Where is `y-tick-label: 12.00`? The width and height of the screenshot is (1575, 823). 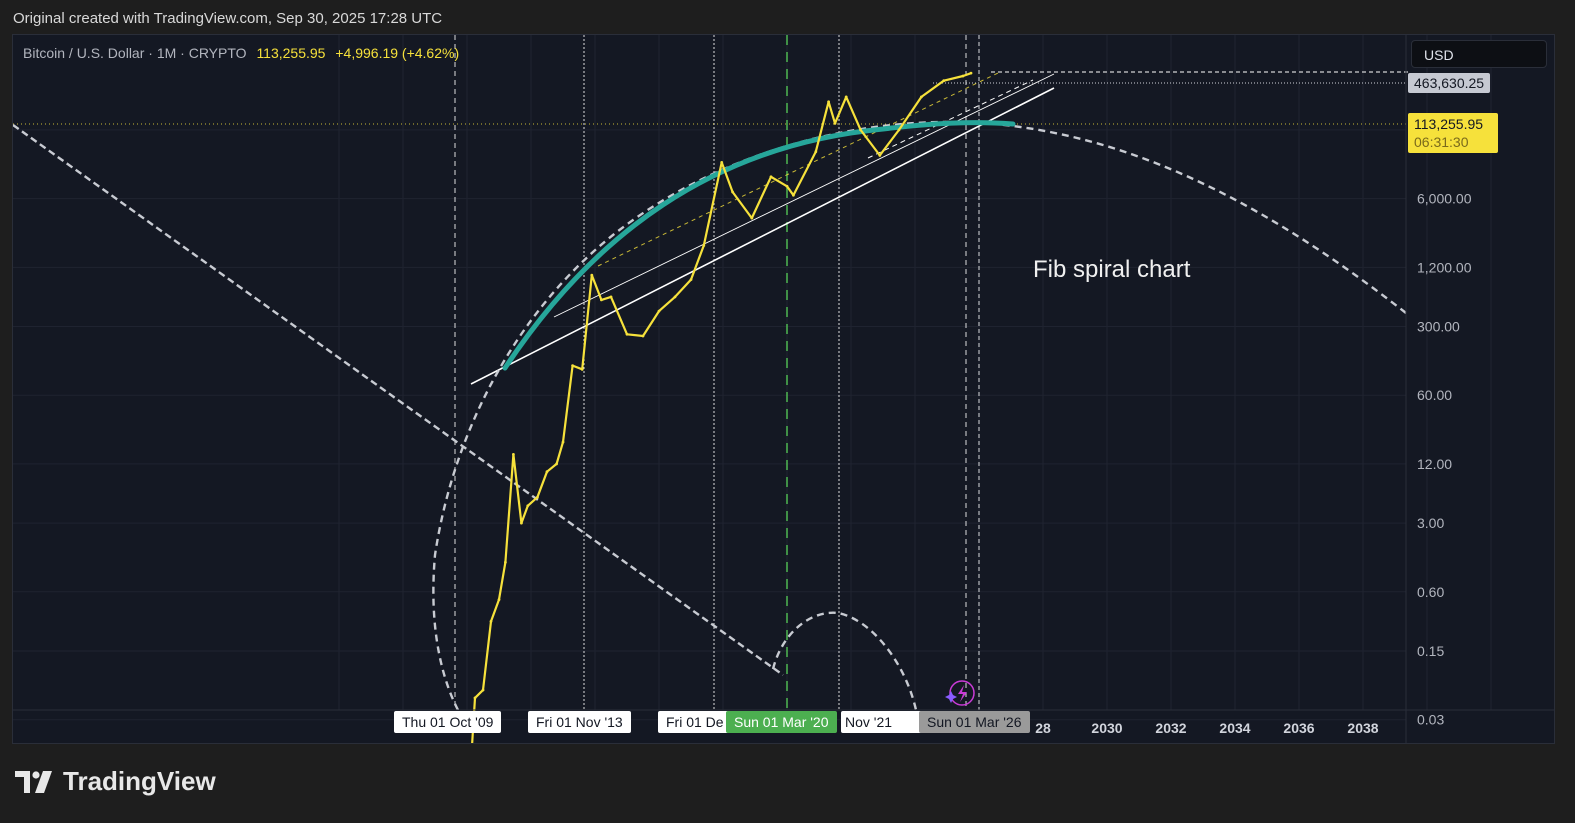
y-tick-label: 12.00 is located at coordinates (1434, 464).